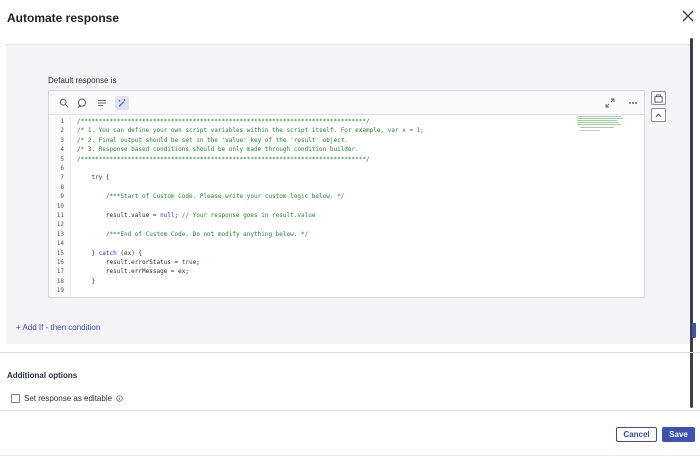 This screenshot has width=700, height=457. I want to click on line-number-gutter: 1 2 3 4 5 6 7 8 9 10 11 12 13 14 15 16 17 18 19, so click(60, 207).